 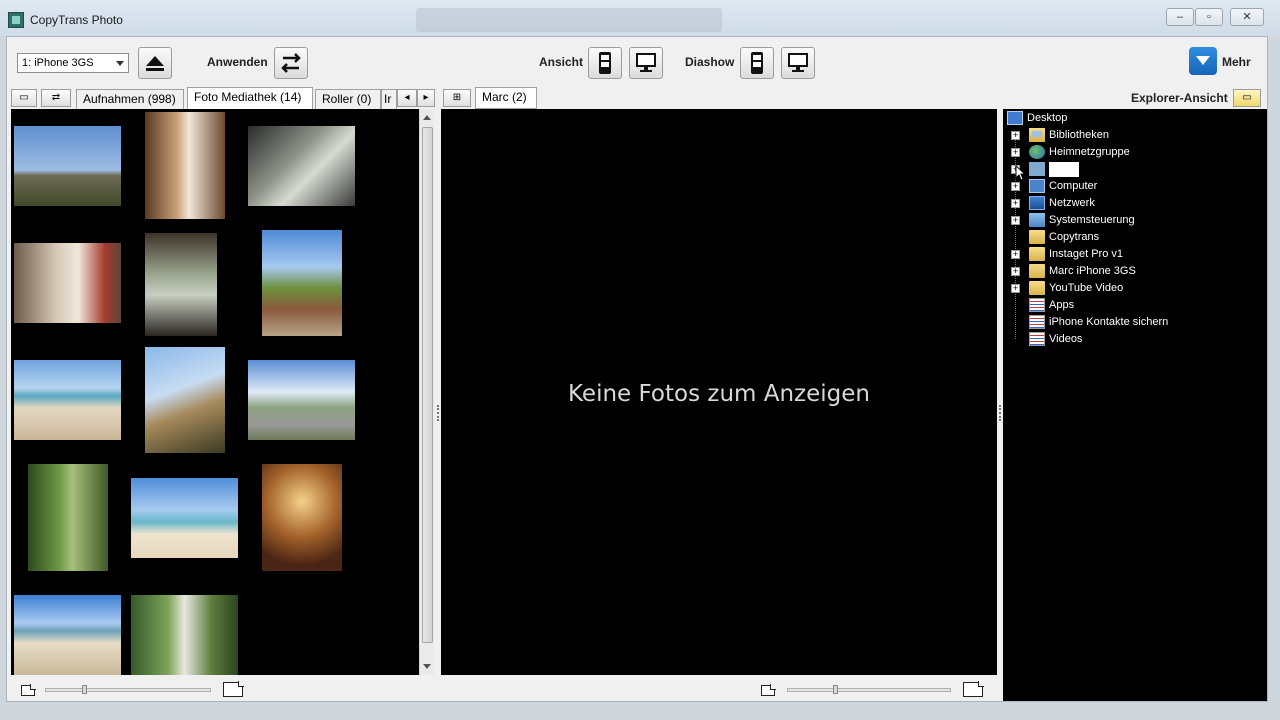 What do you see at coordinates (1209, 17) in the screenshot?
I see `maximize-button: ▫` at bounding box center [1209, 17].